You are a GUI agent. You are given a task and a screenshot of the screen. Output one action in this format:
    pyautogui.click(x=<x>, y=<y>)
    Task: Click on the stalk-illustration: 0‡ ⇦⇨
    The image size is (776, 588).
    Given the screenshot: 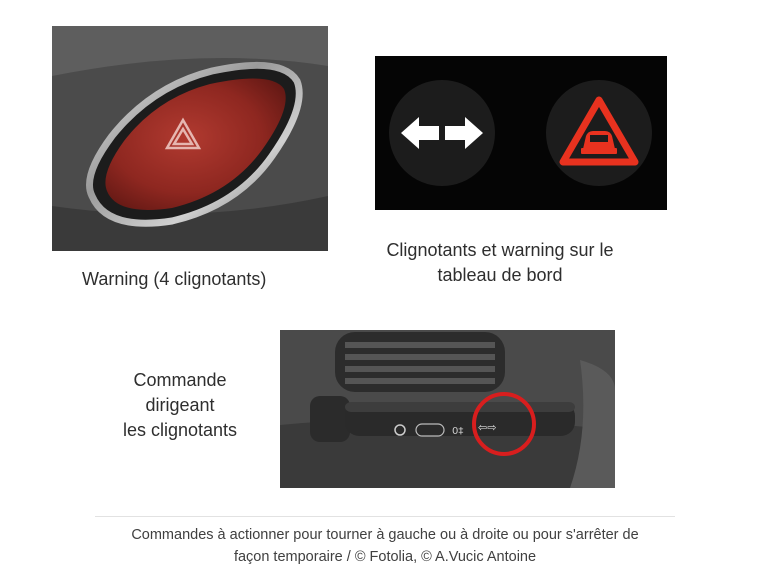 What is the action you would take?
    pyautogui.click(x=447, y=409)
    